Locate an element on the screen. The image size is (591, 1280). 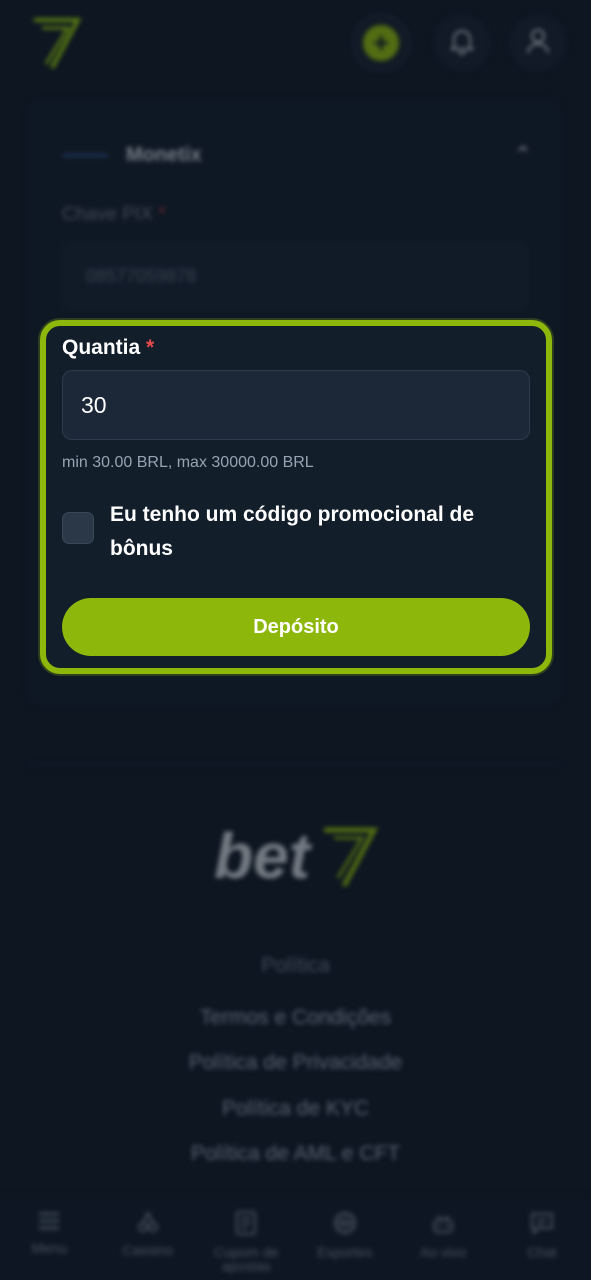
footer-section-title: Política is located at coordinates (295, 965).